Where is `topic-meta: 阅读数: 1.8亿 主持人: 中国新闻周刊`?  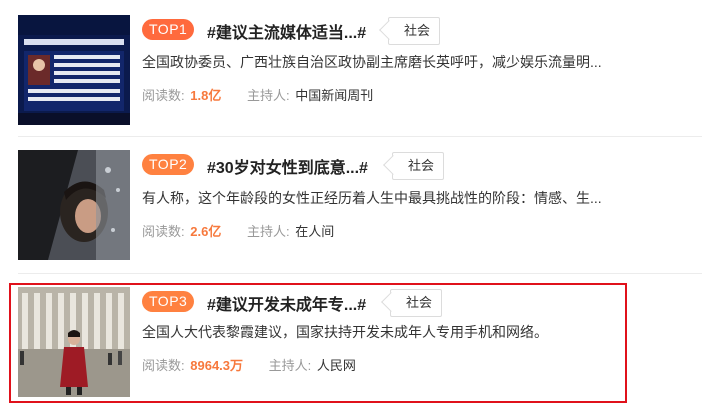
topic-meta: 阅读数: 1.8亿 主持人: 中国新闻周刊 is located at coordinates (257, 94).